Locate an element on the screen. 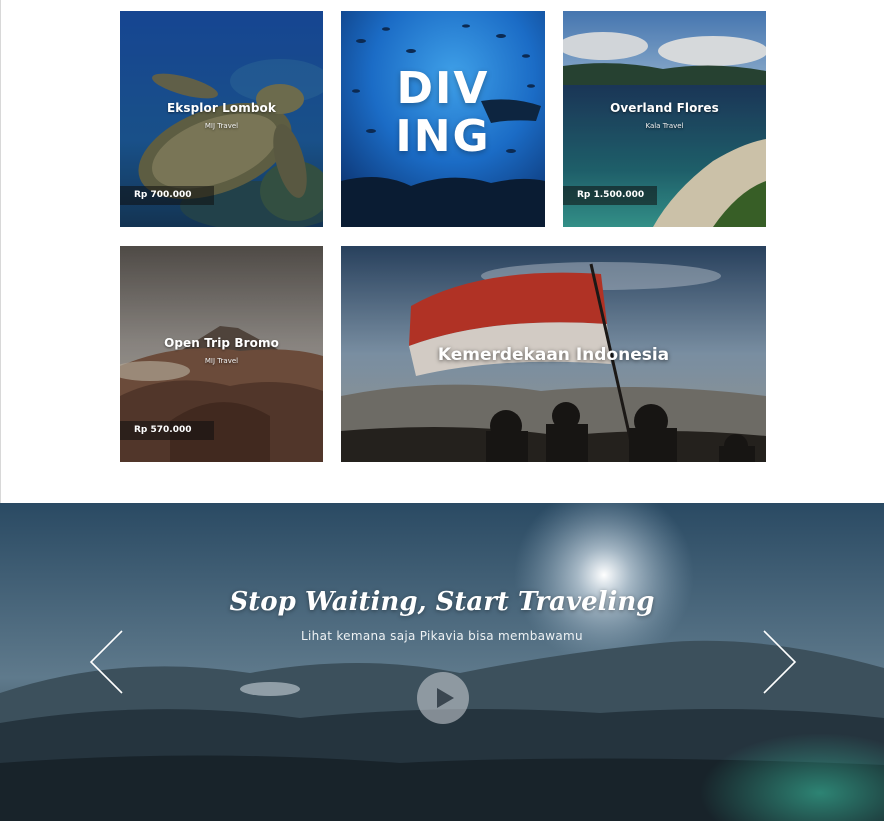 Image resolution: width=884 pixels, height=821 pixels. trip-card-kemerdekaan-indonesia: Kemerdekaan Indonesia is located at coordinates (553, 354).